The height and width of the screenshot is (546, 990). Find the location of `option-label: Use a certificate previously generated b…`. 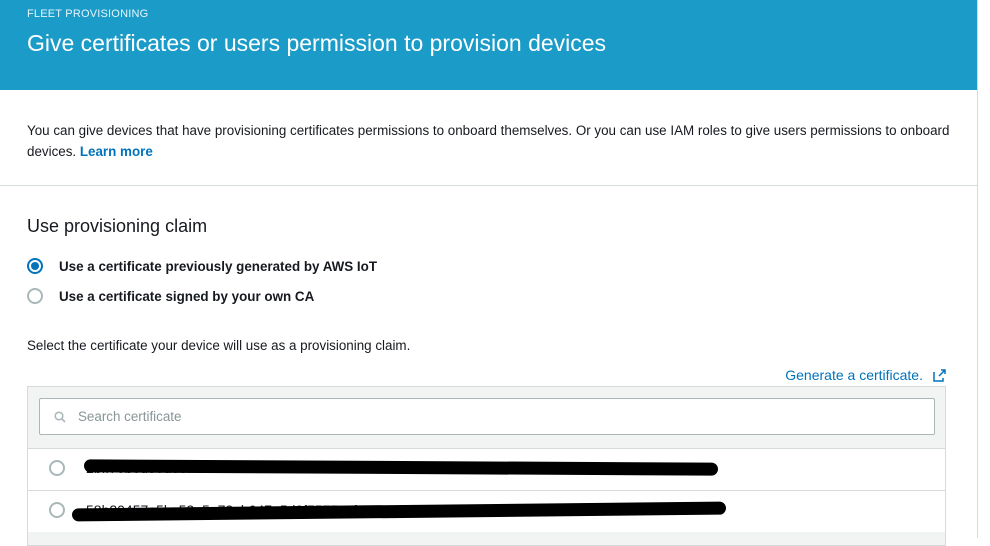

option-label: Use a certificate previously generated b… is located at coordinates (218, 266).